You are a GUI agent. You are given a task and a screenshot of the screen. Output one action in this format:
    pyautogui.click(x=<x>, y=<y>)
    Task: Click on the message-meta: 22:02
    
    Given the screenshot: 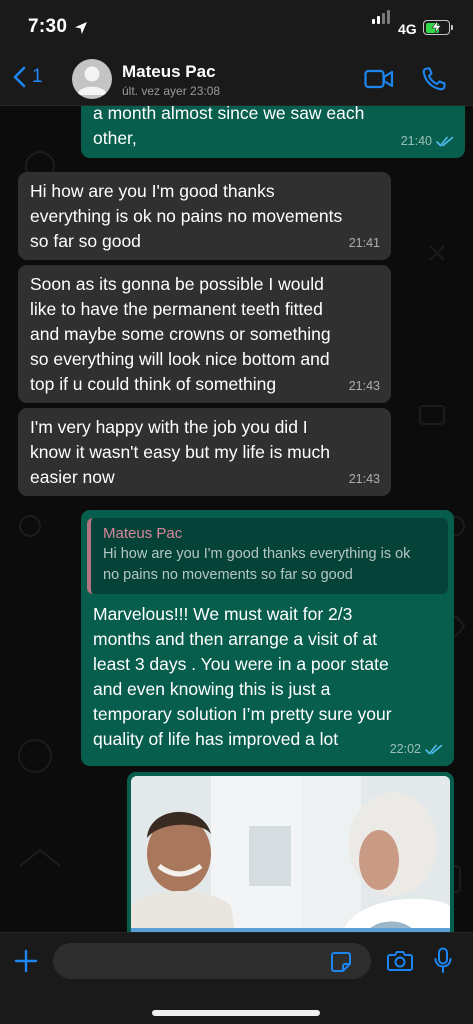 What is the action you would take?
    pyautogui.click(x=416, y=749)
    